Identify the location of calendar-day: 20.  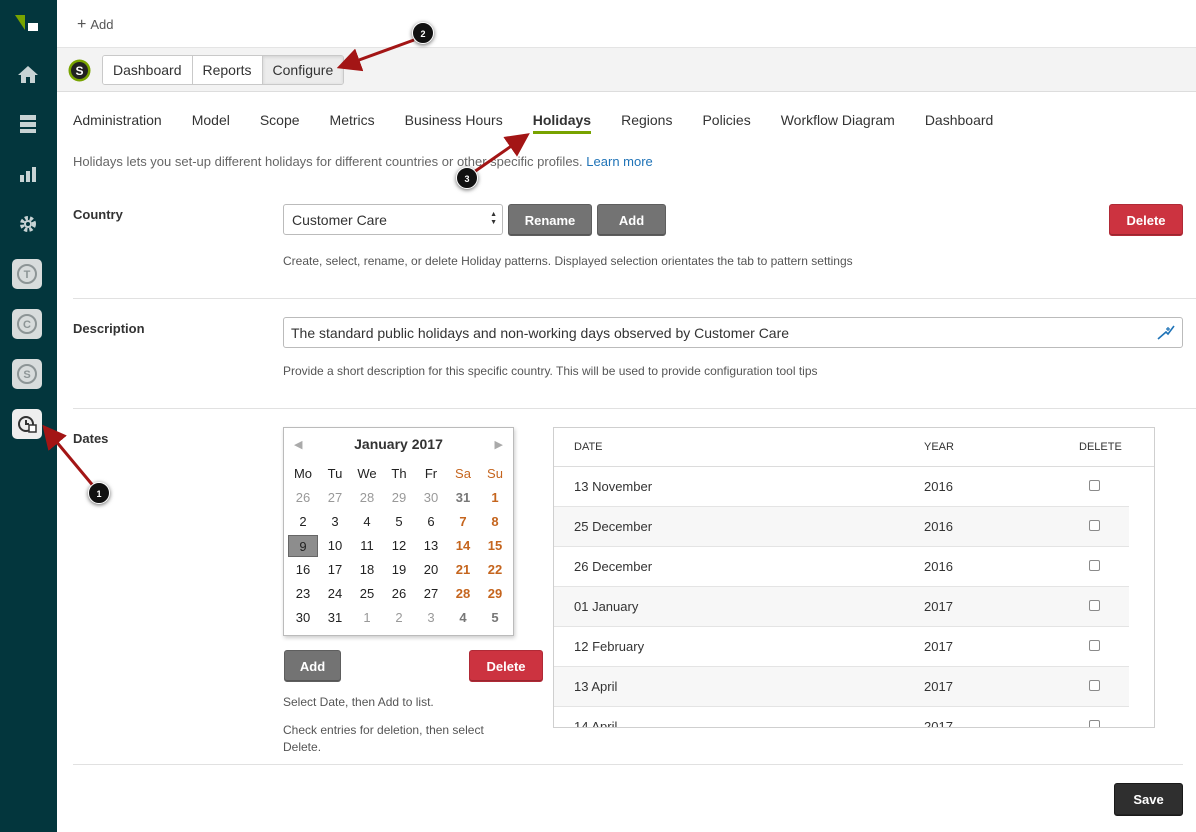
(431, 570).